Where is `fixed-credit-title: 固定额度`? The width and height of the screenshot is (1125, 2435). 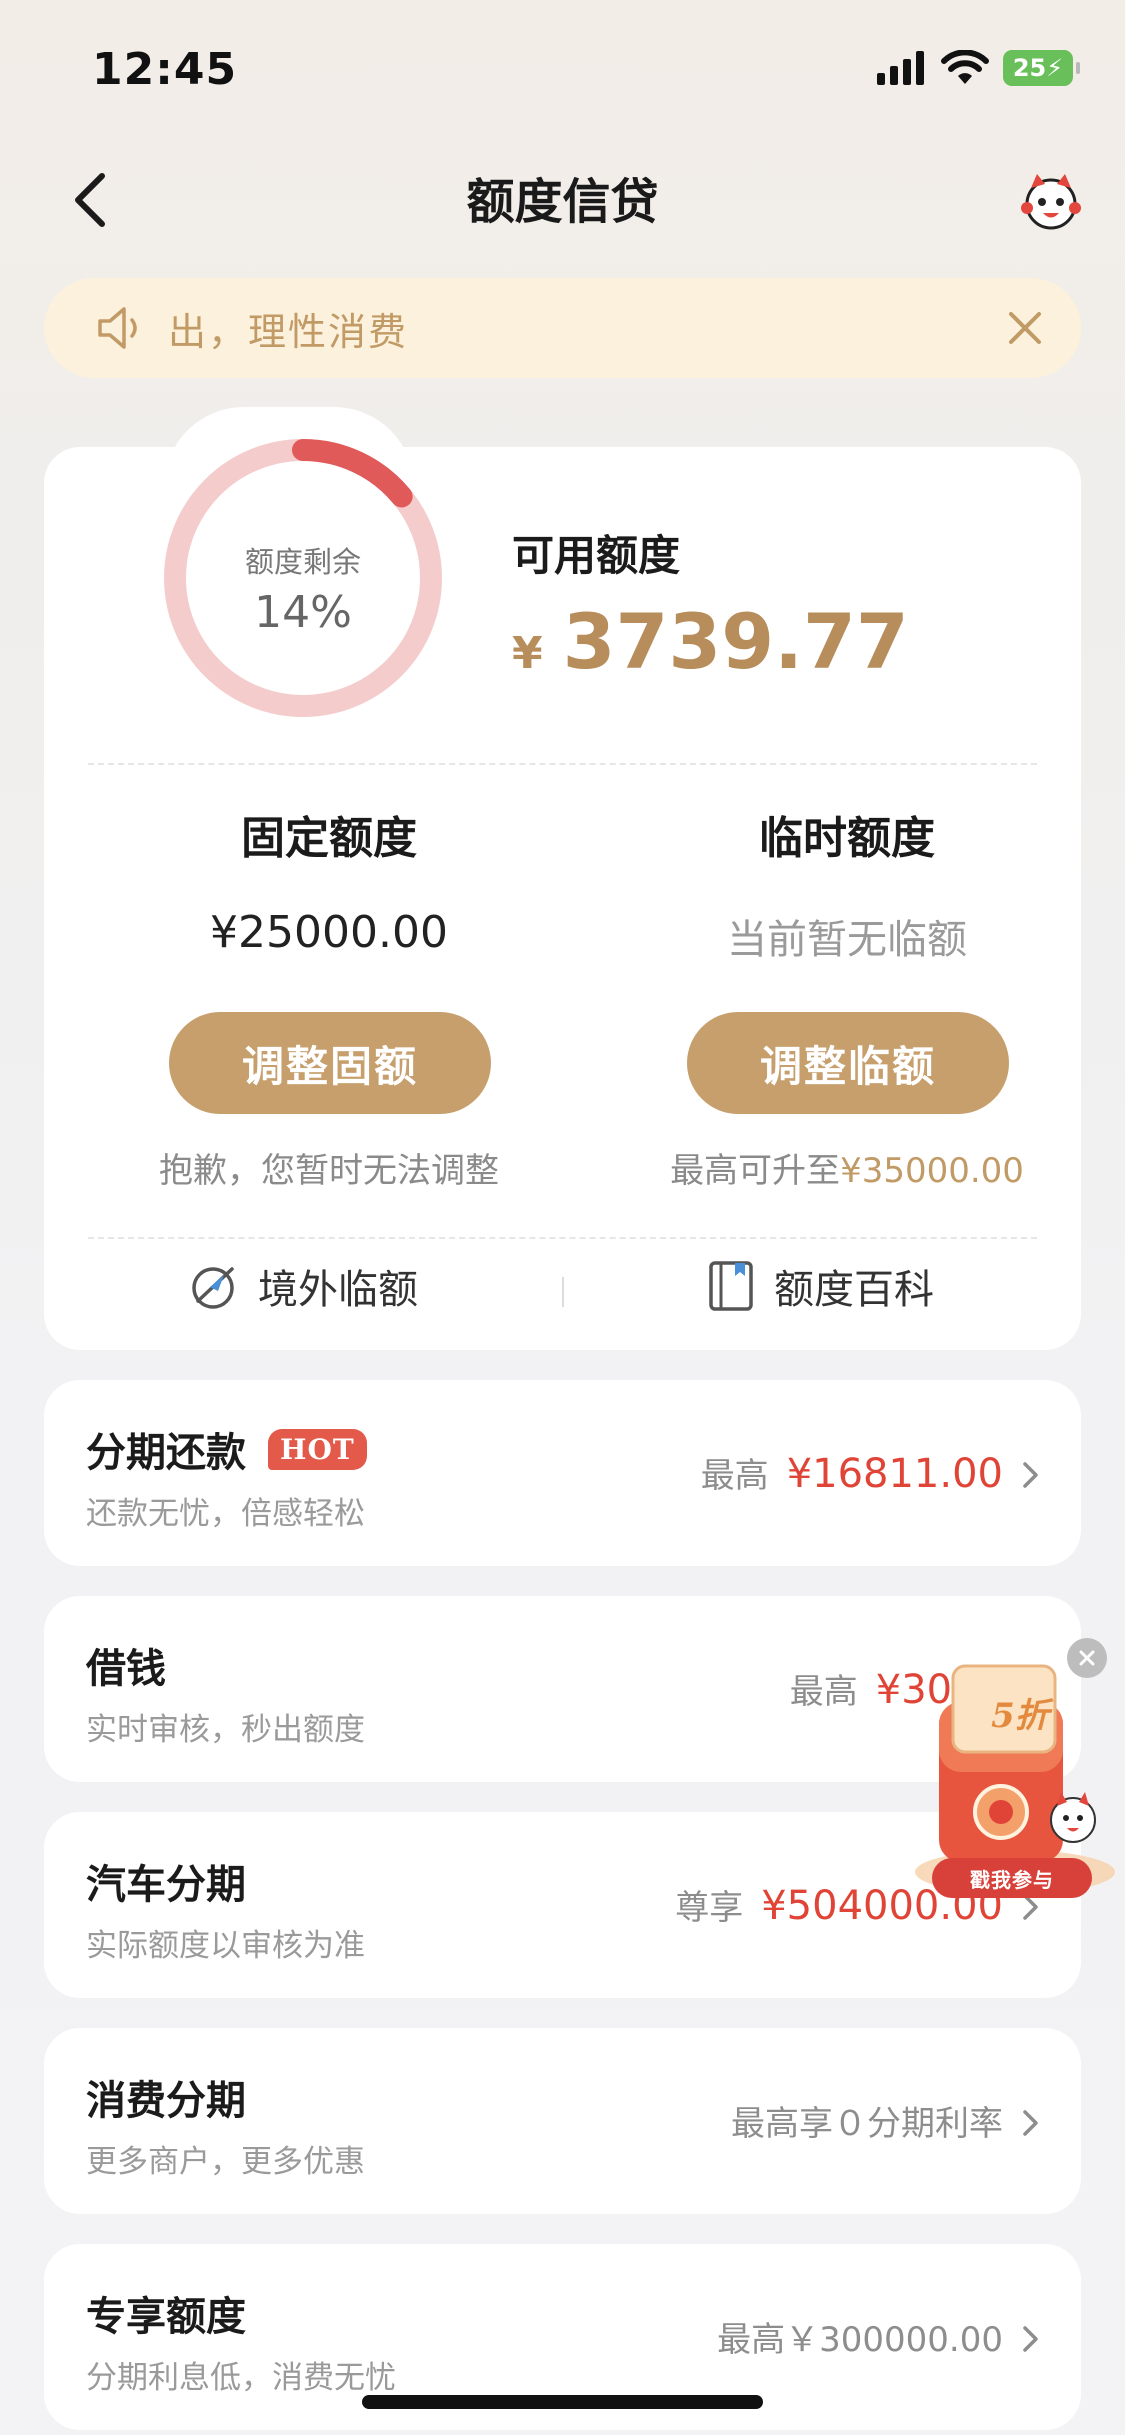 fixed-credit-title: 固定额度 is located at coordinates (329, 838).